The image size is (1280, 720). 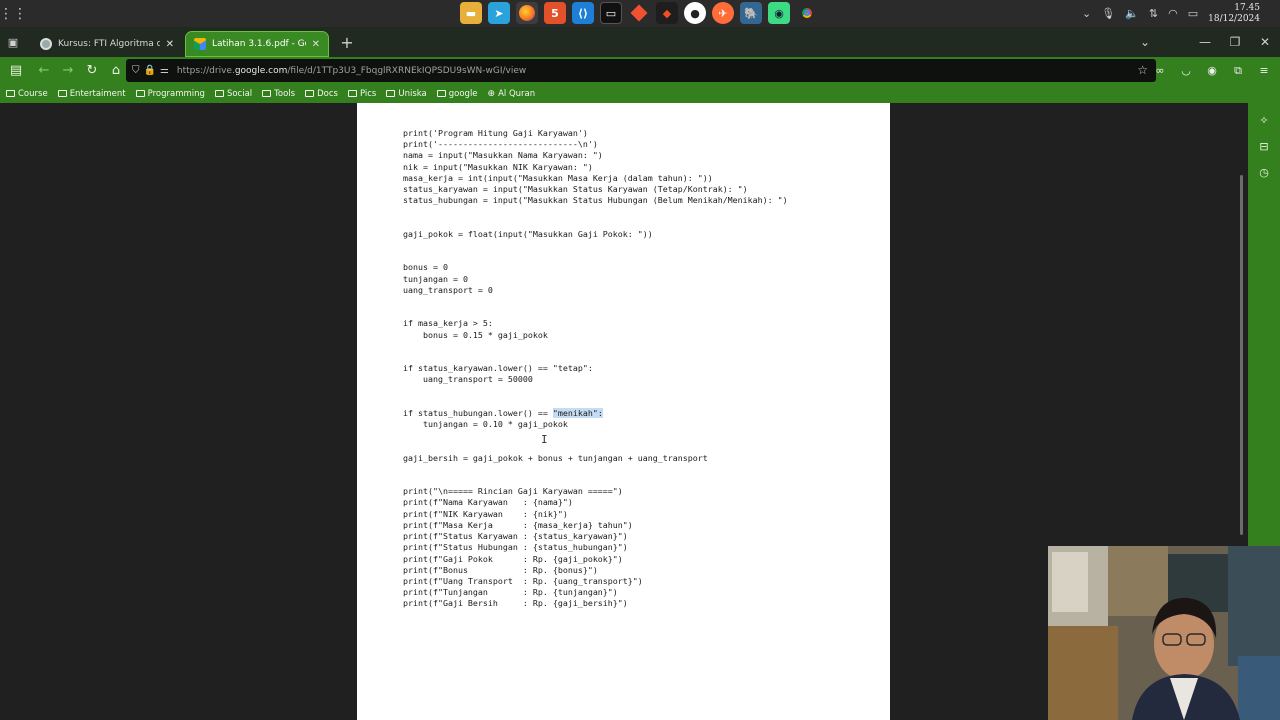 What do you see at coordinates (164, 70) in the screenshot?
I see `permissions-icon: ⚌` at bounding box center [164, 70].